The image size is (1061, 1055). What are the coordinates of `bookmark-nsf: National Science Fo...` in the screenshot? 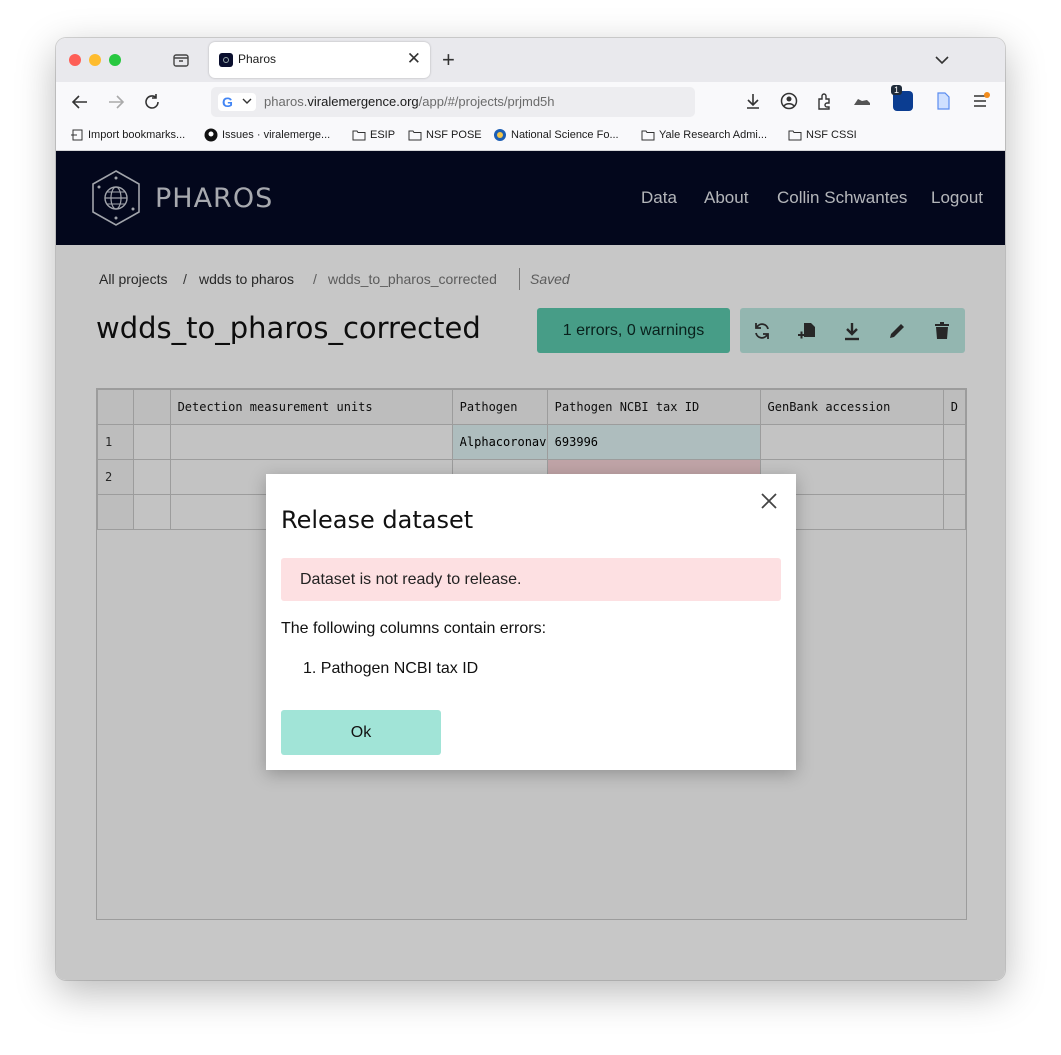 It's located at (556, 135).